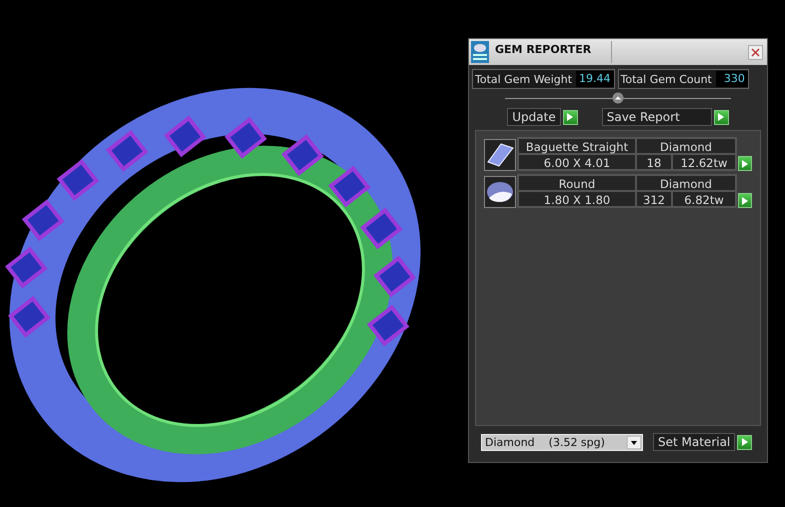 Image resolution: width=785 pixels, height=507 pixels. Describe the element at coordinates (634, 442) in the screenshot. I see `dropdown-arrow-icon` at that location.